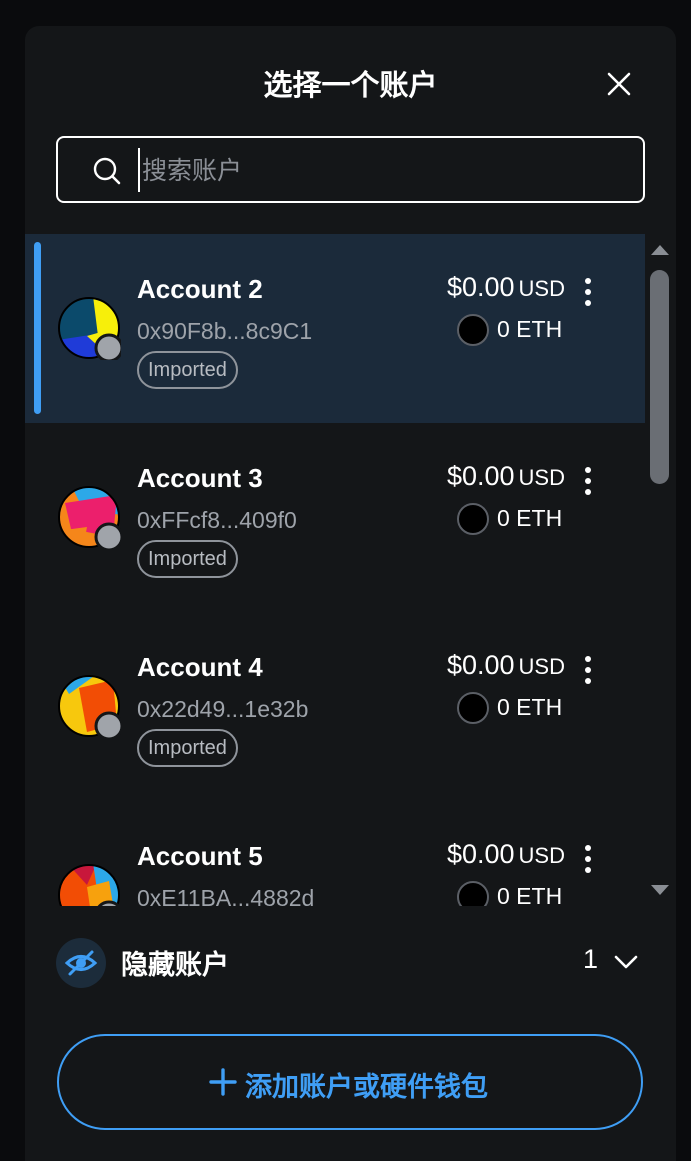  I want to click on account-row: Account 5 0xE11BA...4882d $0.00 USD 0 ETH, so click(335, 853).